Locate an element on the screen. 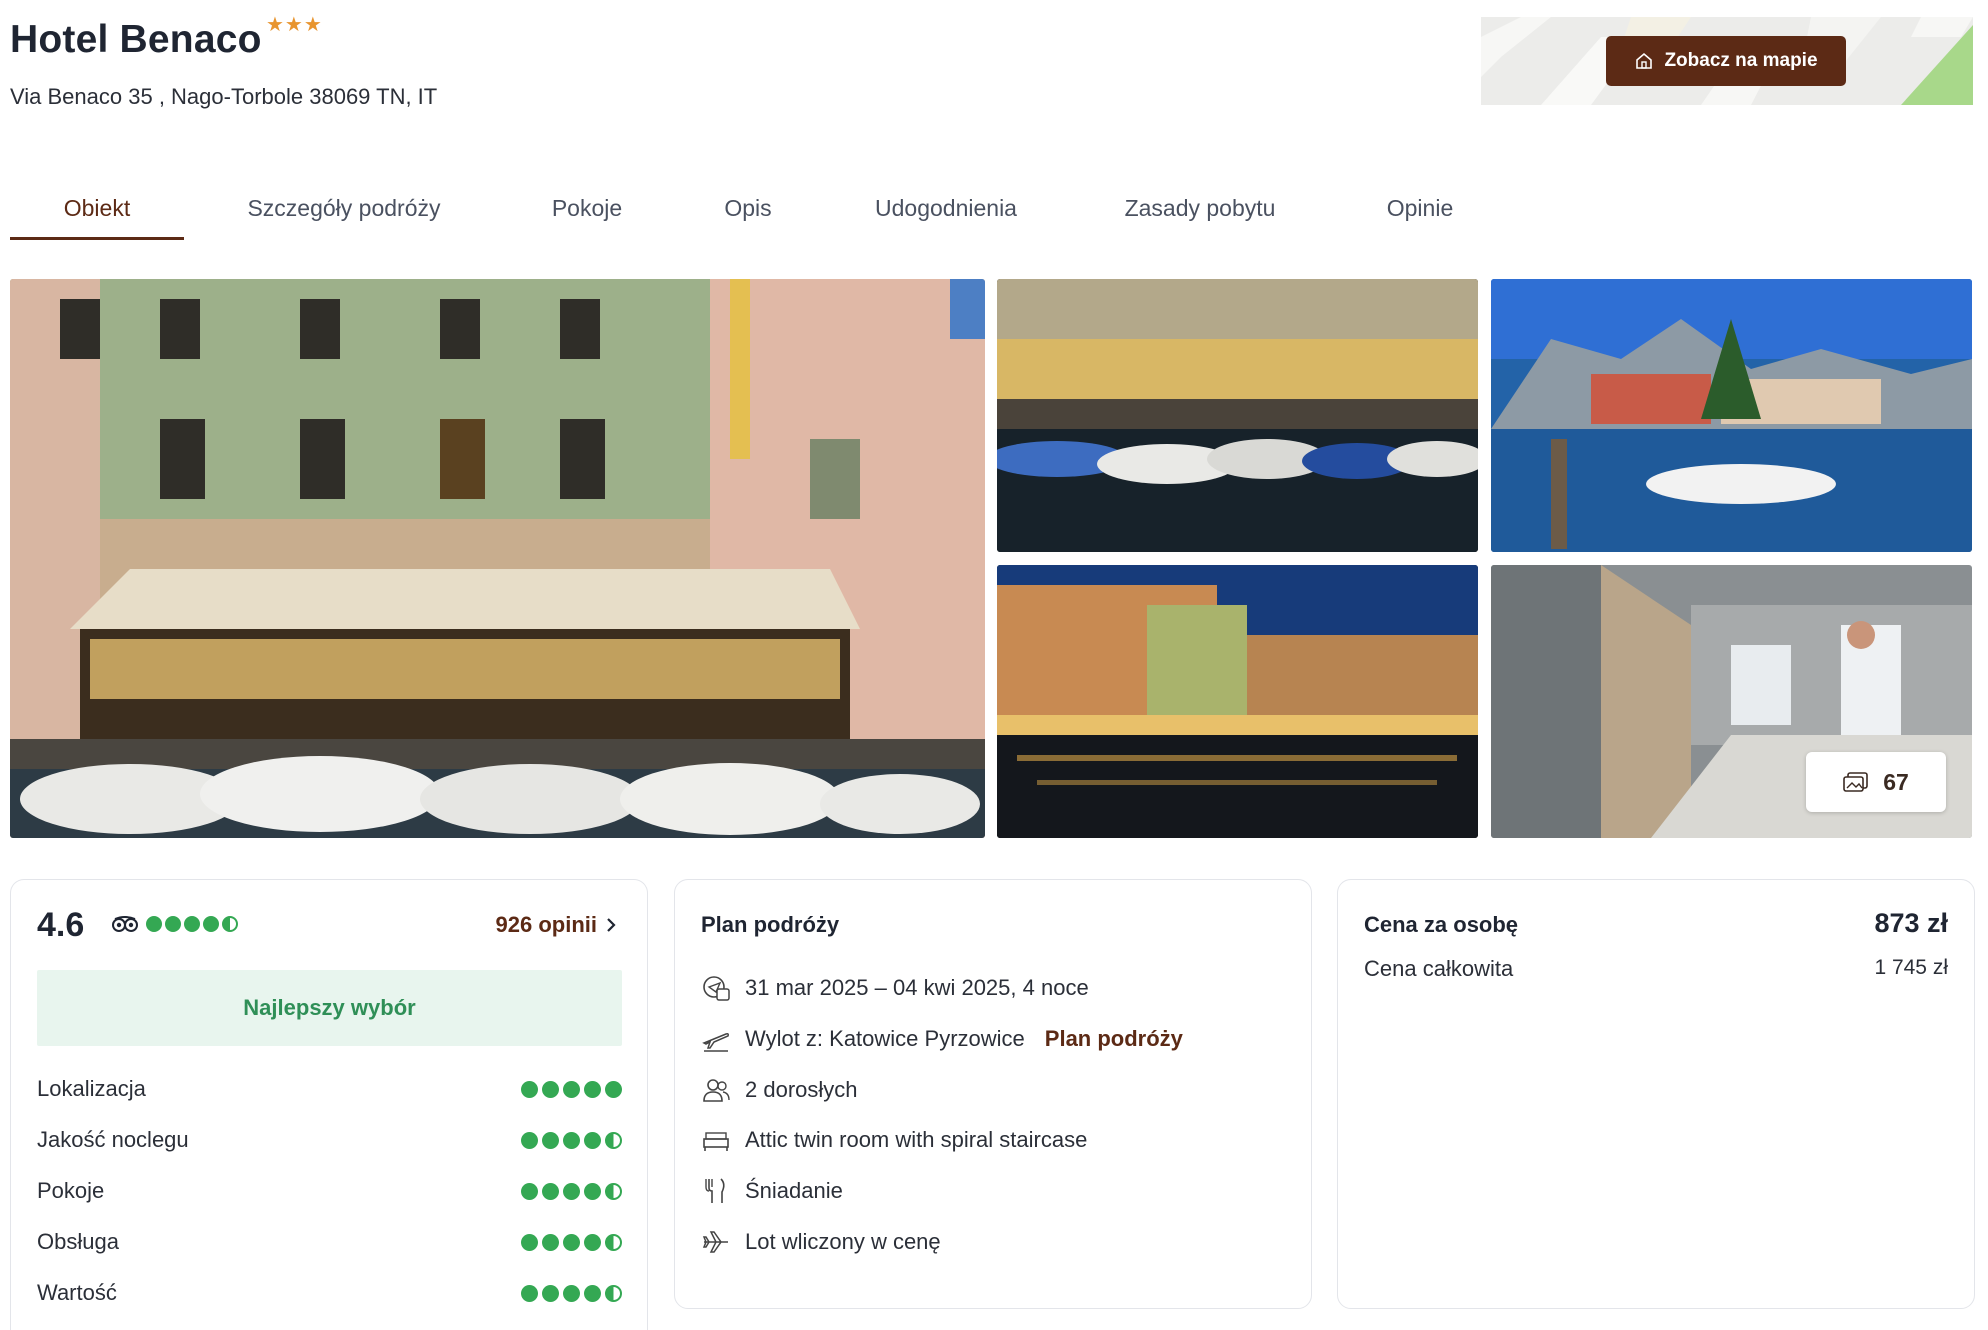  tripadvisor-rating is located at coordinates (174, 924).